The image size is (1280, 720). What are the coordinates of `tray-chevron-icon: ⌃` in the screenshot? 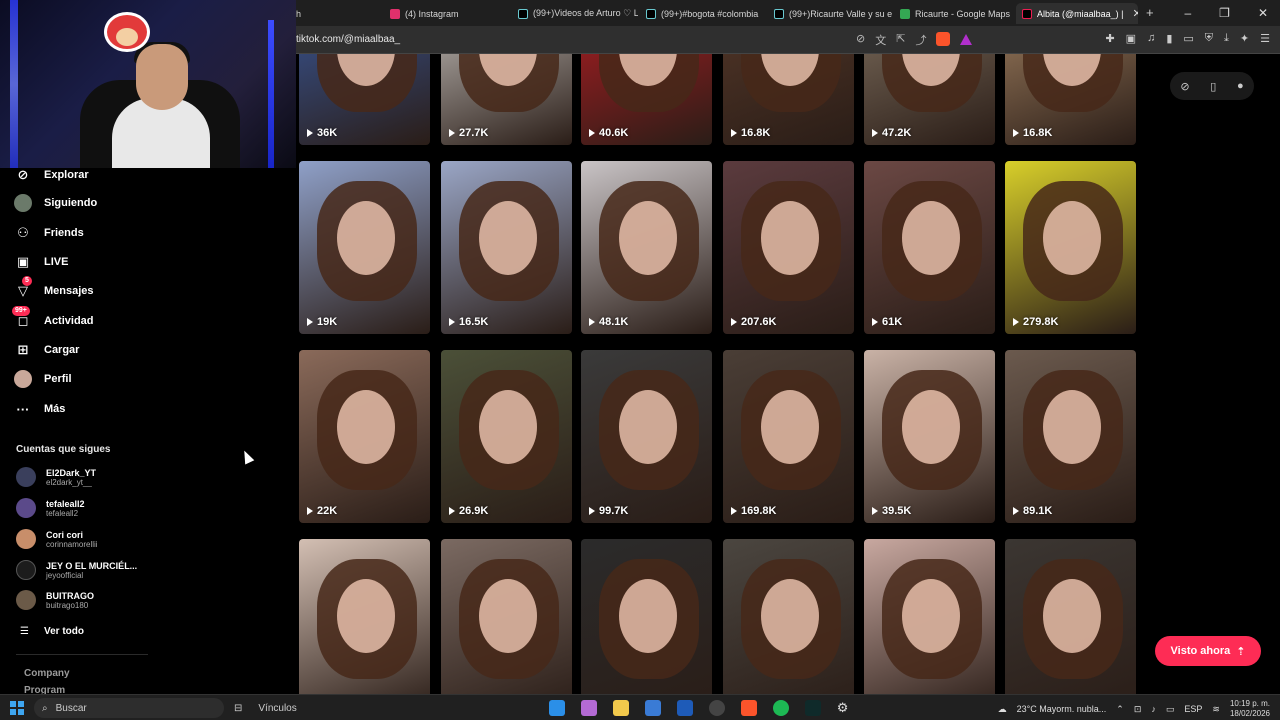 It's located at (1120, 709).